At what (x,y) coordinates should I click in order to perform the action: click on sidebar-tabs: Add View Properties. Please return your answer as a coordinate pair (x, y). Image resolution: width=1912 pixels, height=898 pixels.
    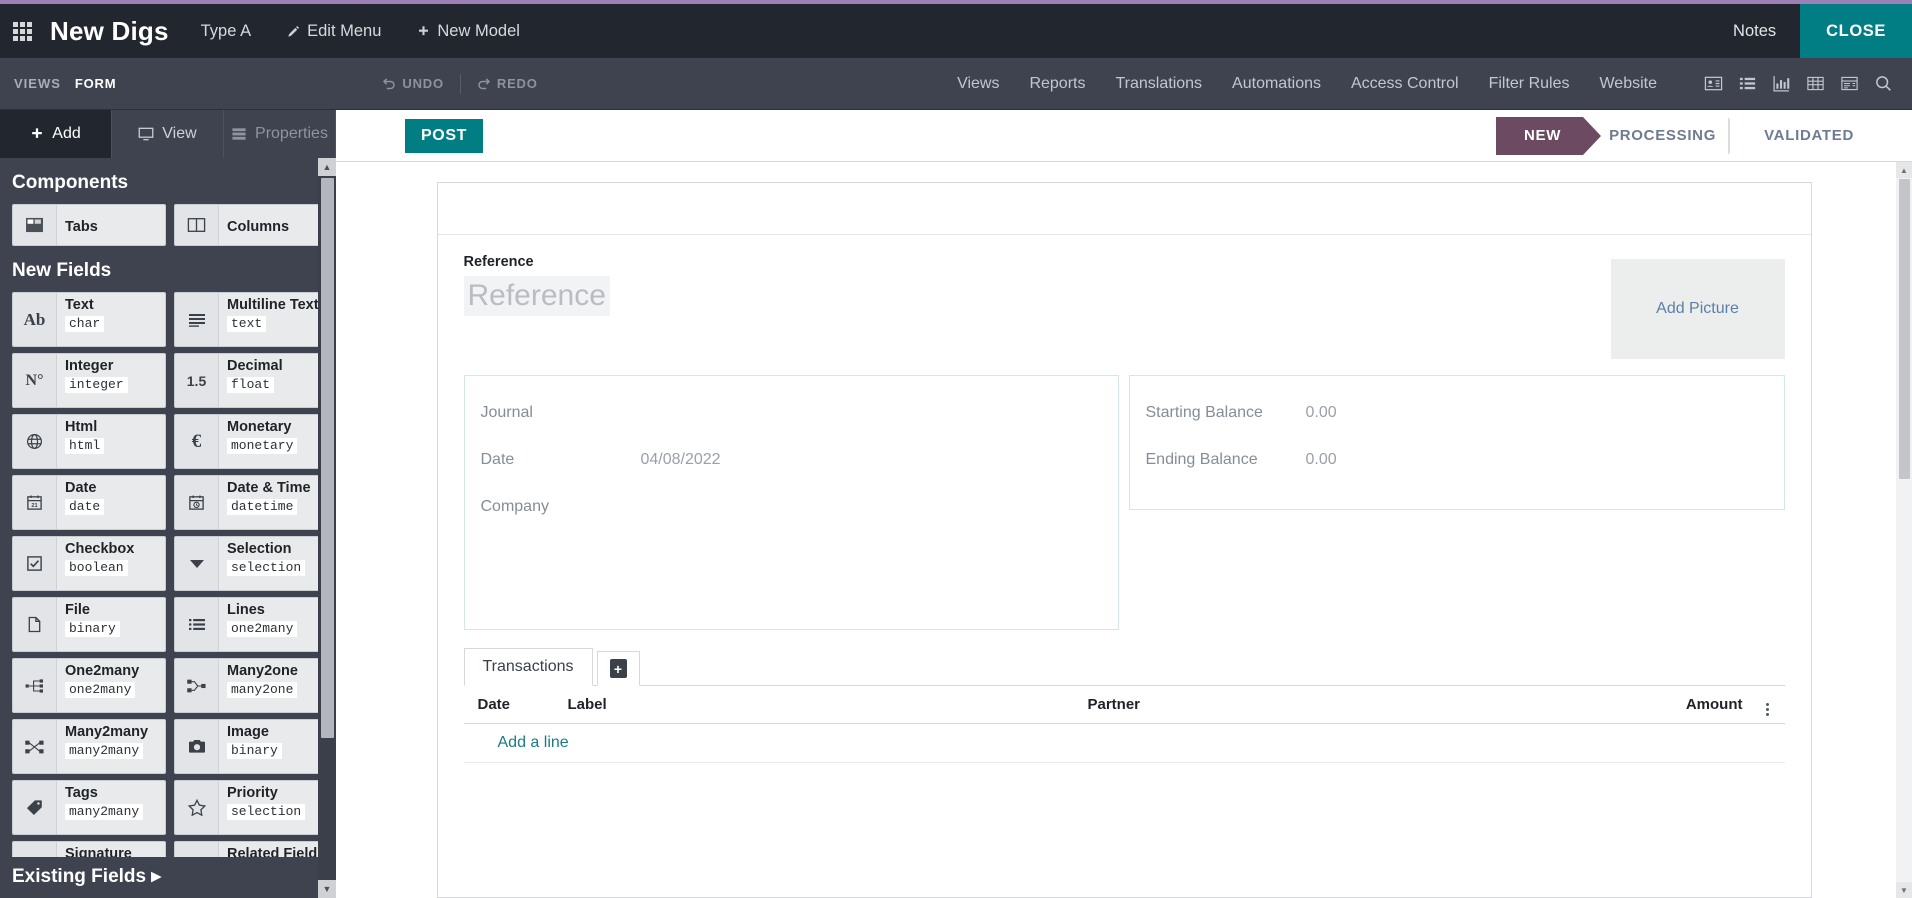
    Looking at the image, I should click on (168, 134).